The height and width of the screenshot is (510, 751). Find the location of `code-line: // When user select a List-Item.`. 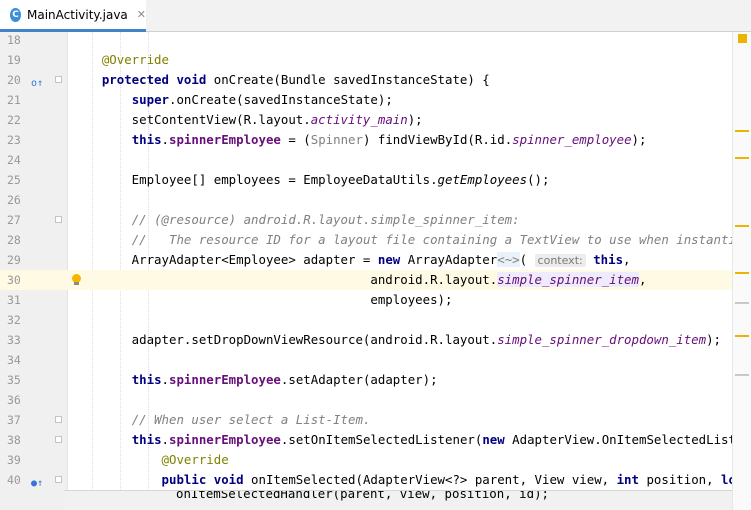

code-line: // When user select a List-Item. is located at coordinates (400, 420).